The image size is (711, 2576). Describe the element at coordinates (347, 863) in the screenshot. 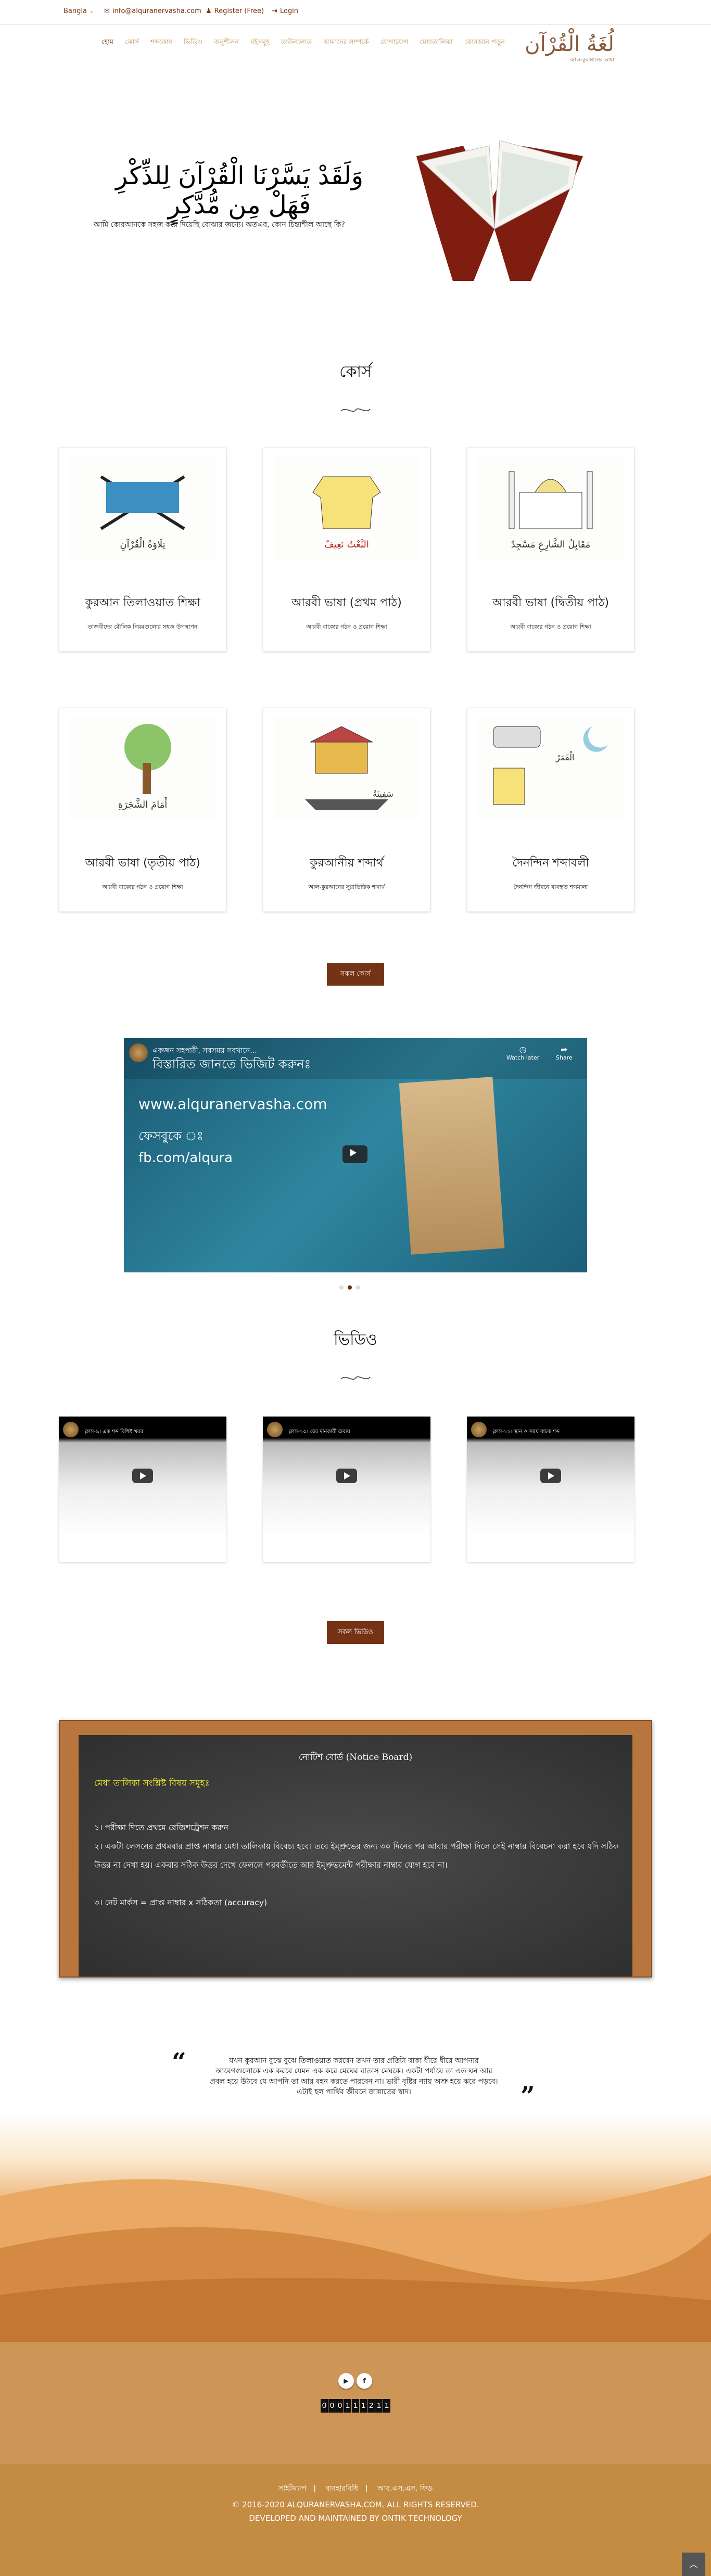

I see `course-title: কুরআনীয় শব্দার্থ` at that location.